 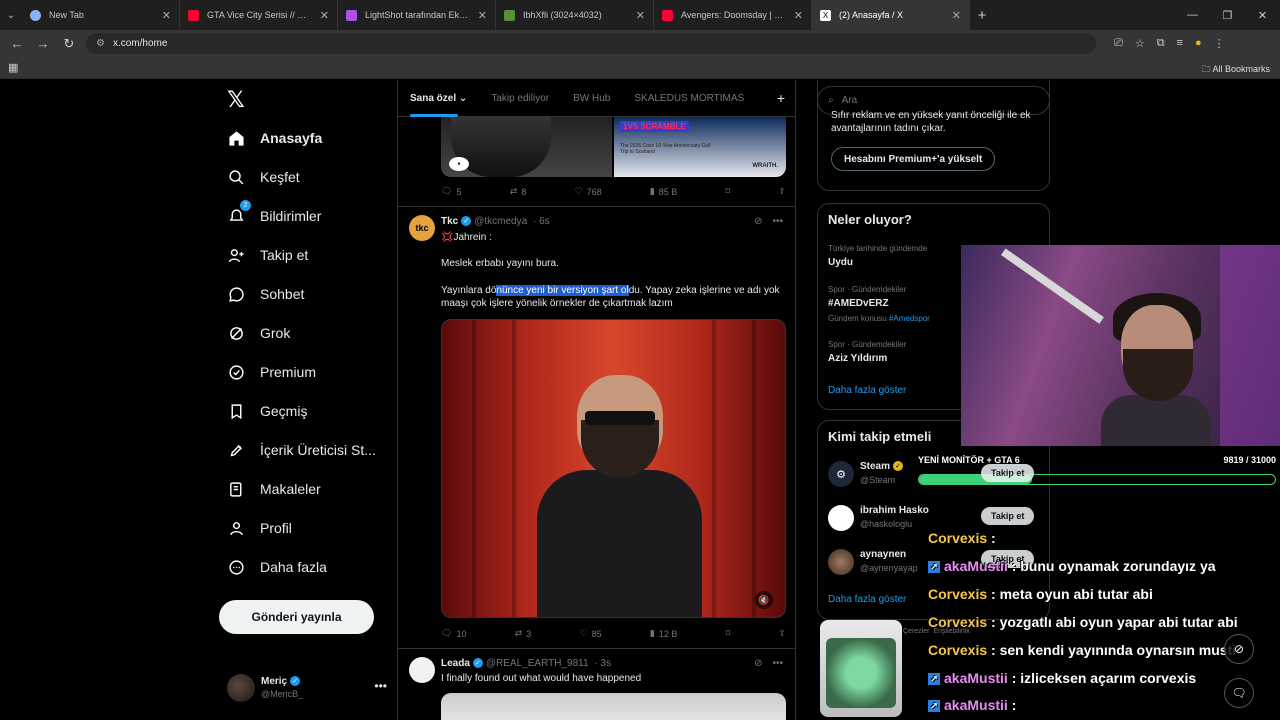 What do you see at coordinates (587, 191) in the screenshot?
I see `like-button: ♡ 768` at bounding box center [587, 191].